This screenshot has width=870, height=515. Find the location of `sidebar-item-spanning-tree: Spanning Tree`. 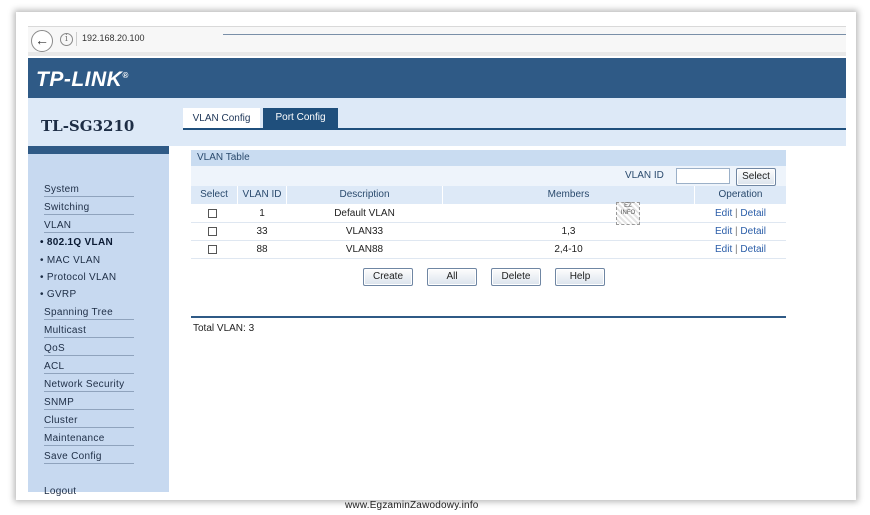

sidebar-item-spanning-tree: Spanning Tree is located at coordinates (89, 313).